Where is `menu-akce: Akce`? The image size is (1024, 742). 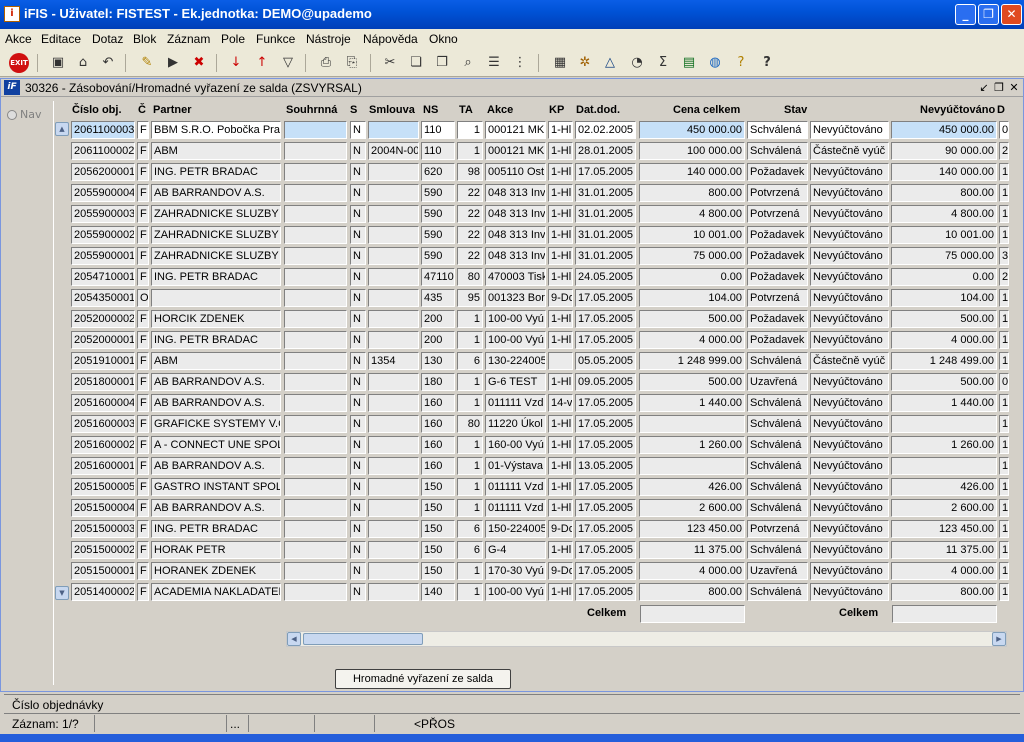 menu-akce: Akce is located at coordinates (18, 39).